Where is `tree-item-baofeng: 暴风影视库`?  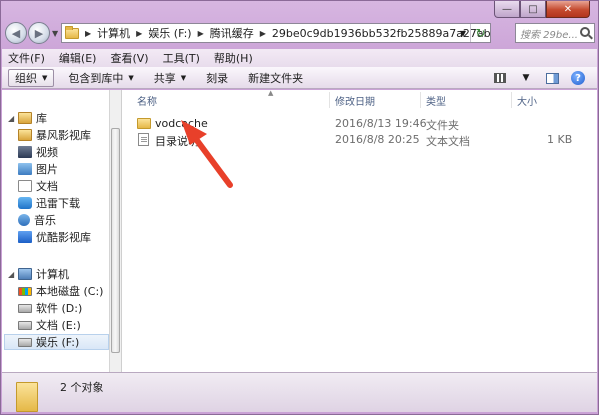 tree-item-baofeng: 暴风影视库 is located at coordinates (54, 135).